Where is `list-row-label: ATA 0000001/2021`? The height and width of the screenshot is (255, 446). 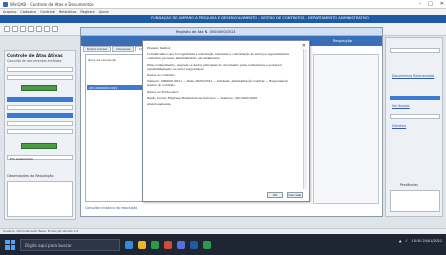 list-row-label: ATA 0000001/2021 is located at coordinates (103, 88).